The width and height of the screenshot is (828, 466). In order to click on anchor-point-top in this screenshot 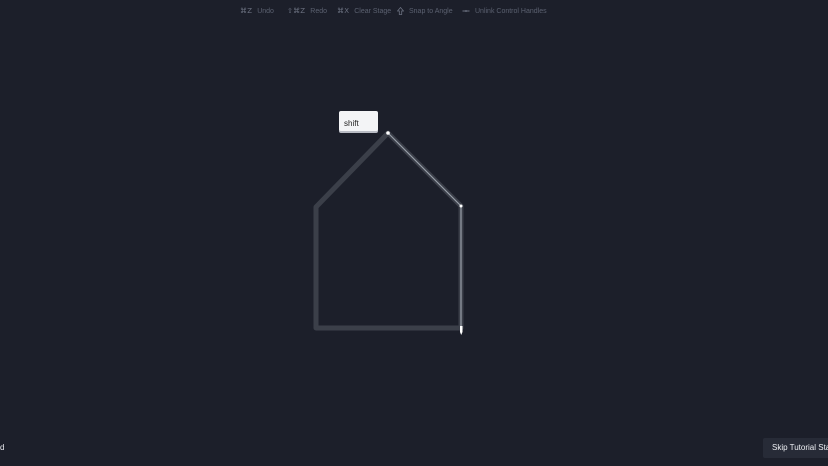, I will do `click(388, 133)`.